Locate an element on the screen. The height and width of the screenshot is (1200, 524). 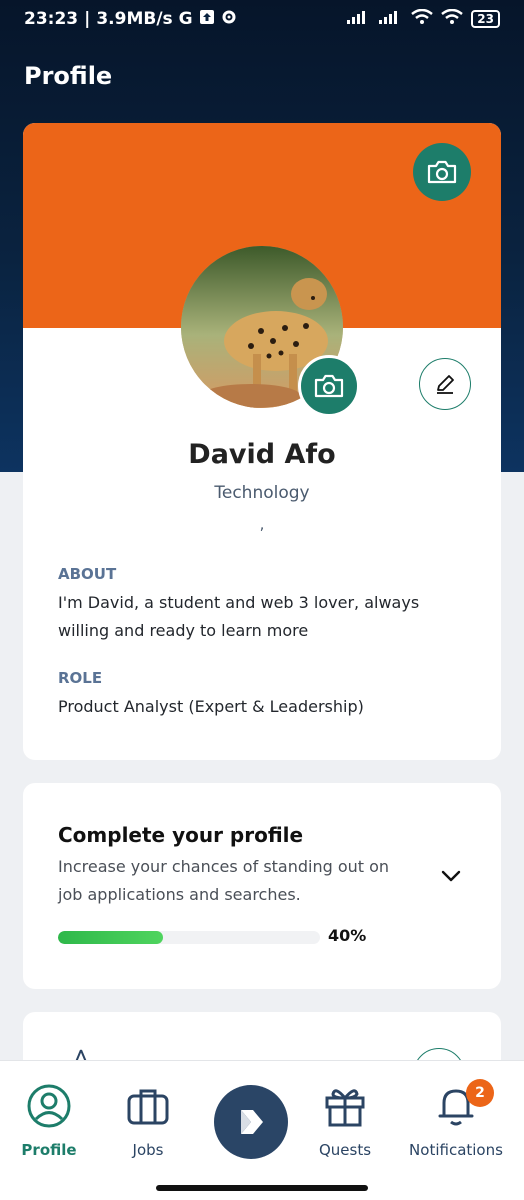
profile-location: , is located at coordinates (262, 524).